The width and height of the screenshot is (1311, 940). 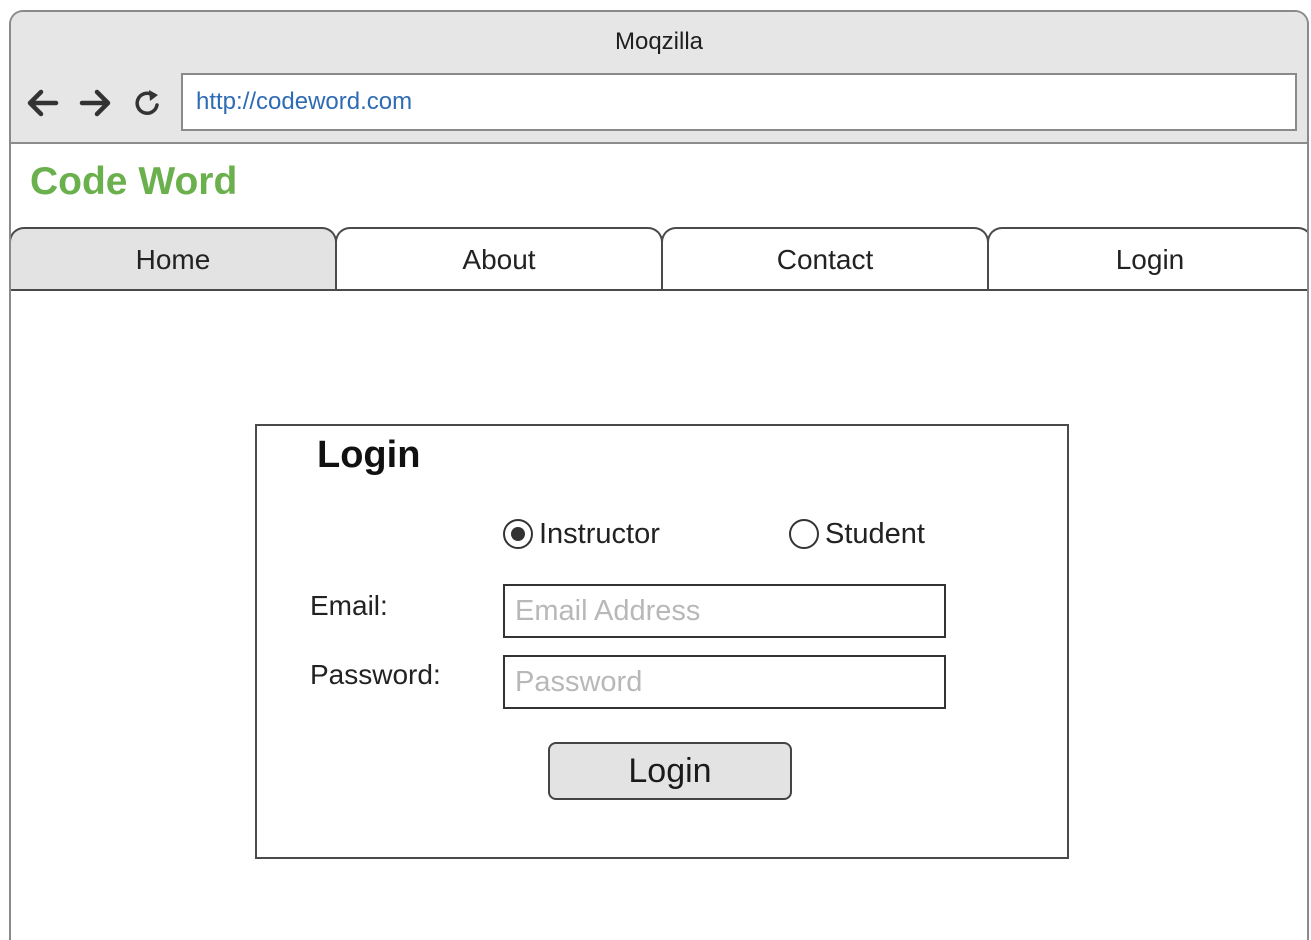 What do you see at coordinates (659, 290) in the screenshot?
I see `tab-divider` at bounding box center [659, 290].